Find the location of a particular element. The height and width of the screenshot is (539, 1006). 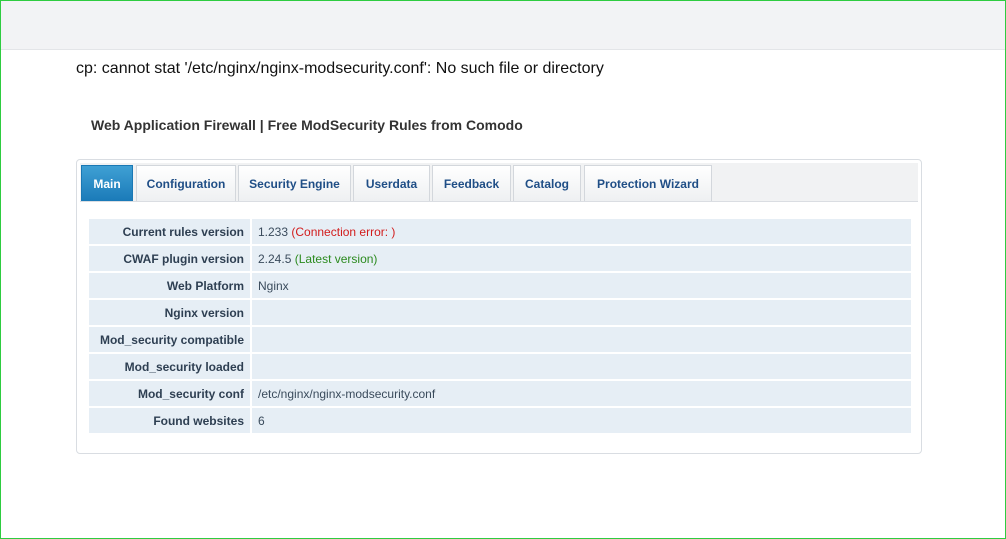

rules-version-value: 1.233 is located at coordinates (273, 231).